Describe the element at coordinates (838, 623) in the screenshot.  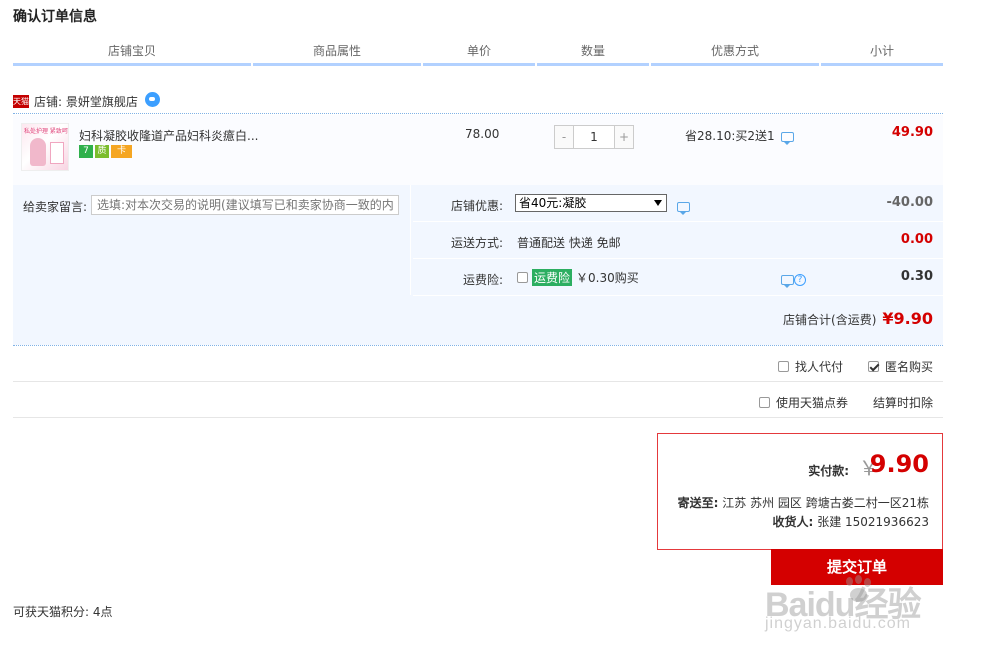
I see `watermark-url: jingyan.baidu.com` at that location.